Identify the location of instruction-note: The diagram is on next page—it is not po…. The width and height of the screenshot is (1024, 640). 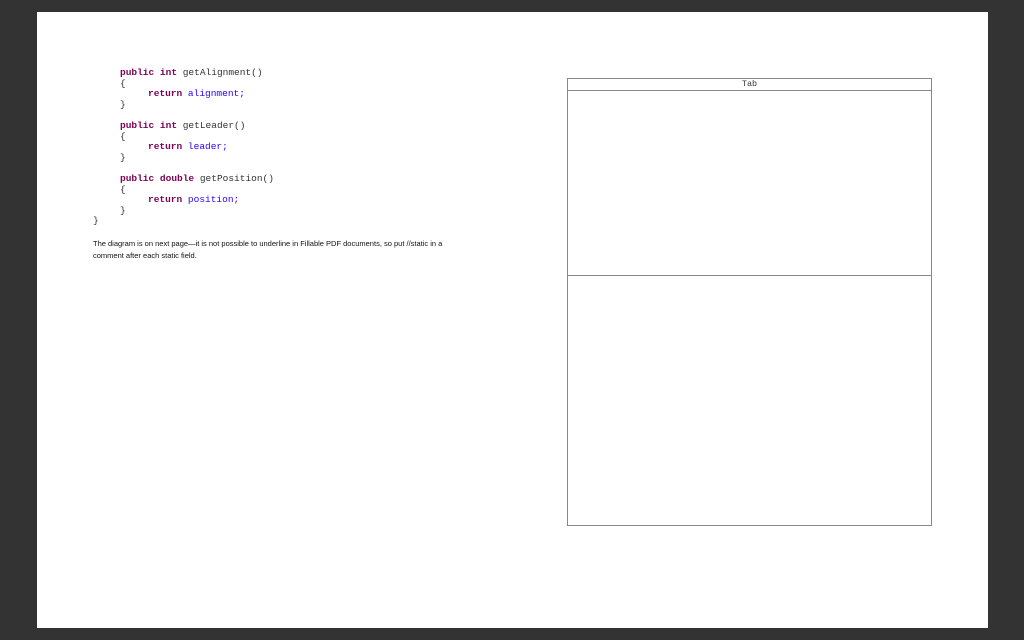
(268, 249).